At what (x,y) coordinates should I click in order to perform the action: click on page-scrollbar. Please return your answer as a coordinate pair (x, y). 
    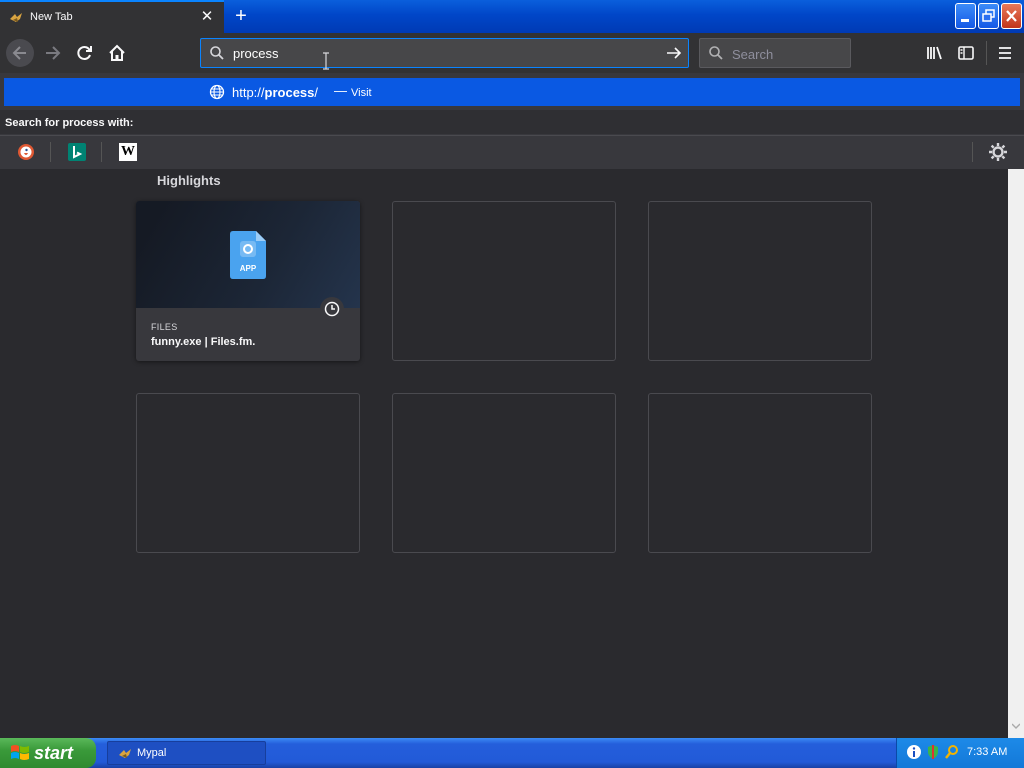
    Looking at the image, I should click on (1016, 453).